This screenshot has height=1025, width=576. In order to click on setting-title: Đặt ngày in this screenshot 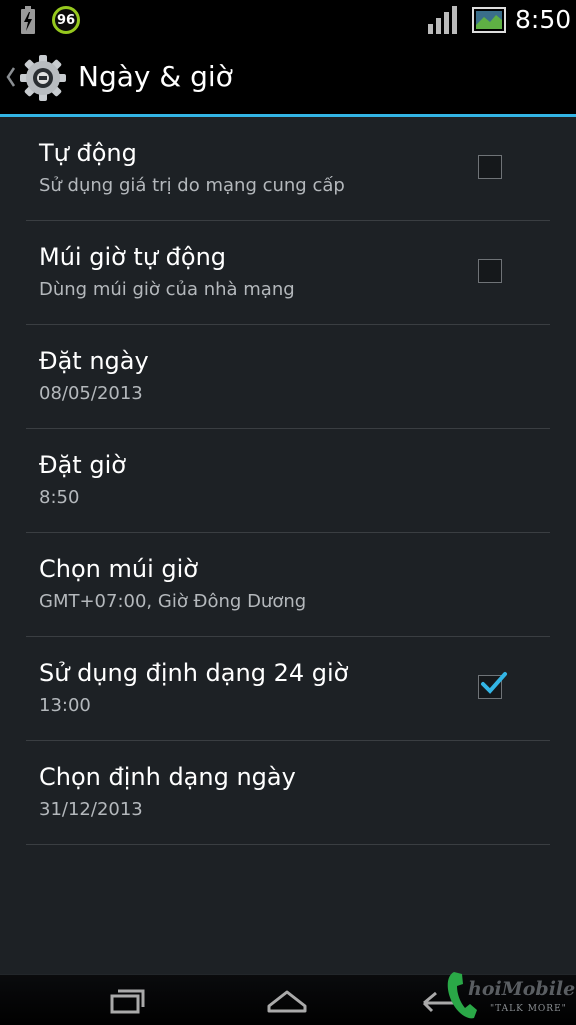, I will do `click(94, 361)`.